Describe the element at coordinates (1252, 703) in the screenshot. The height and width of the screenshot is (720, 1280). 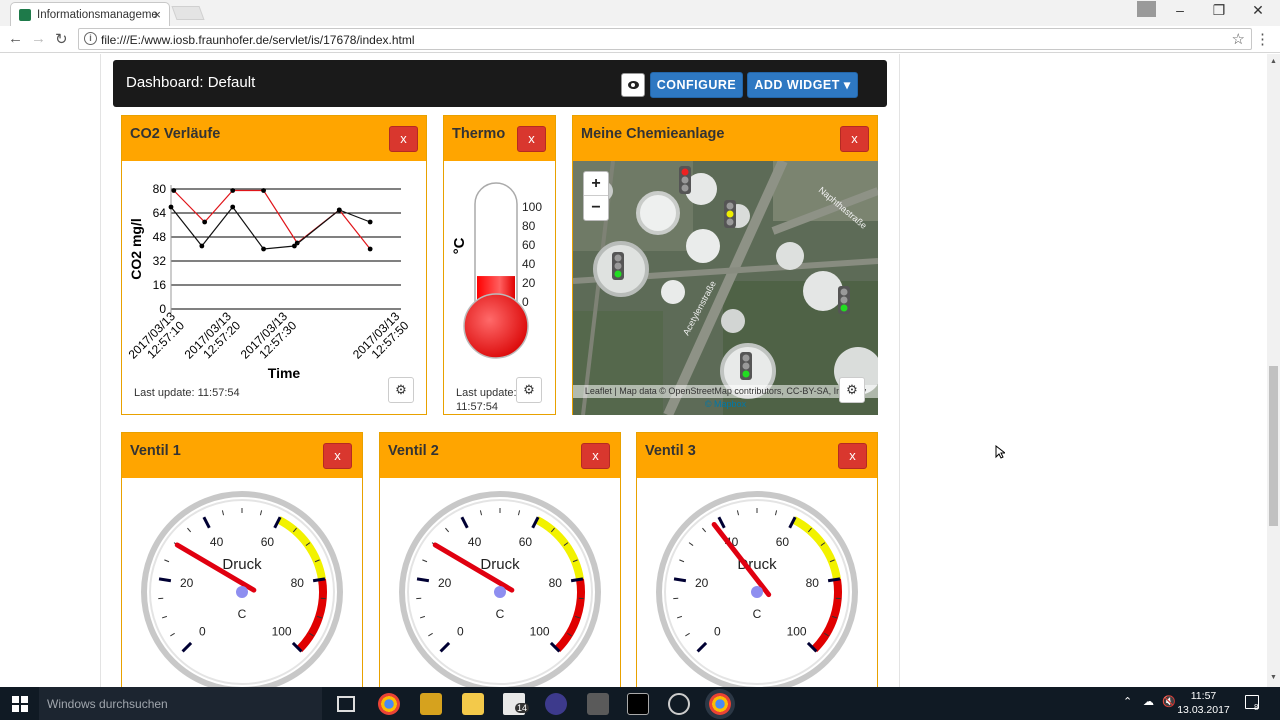
I see `notifications-icon: 8` at that location.